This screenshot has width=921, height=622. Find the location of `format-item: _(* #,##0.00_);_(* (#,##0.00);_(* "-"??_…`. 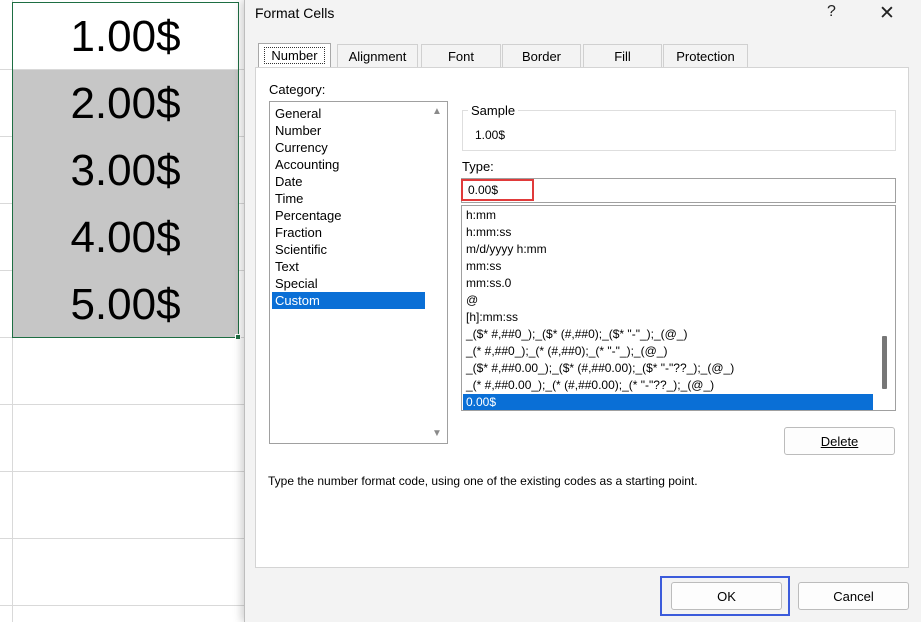

format-item: _(* #,##0.00_);_(* (#,##0.00);_(* "-"??_… is located at coordinates (668, 385).